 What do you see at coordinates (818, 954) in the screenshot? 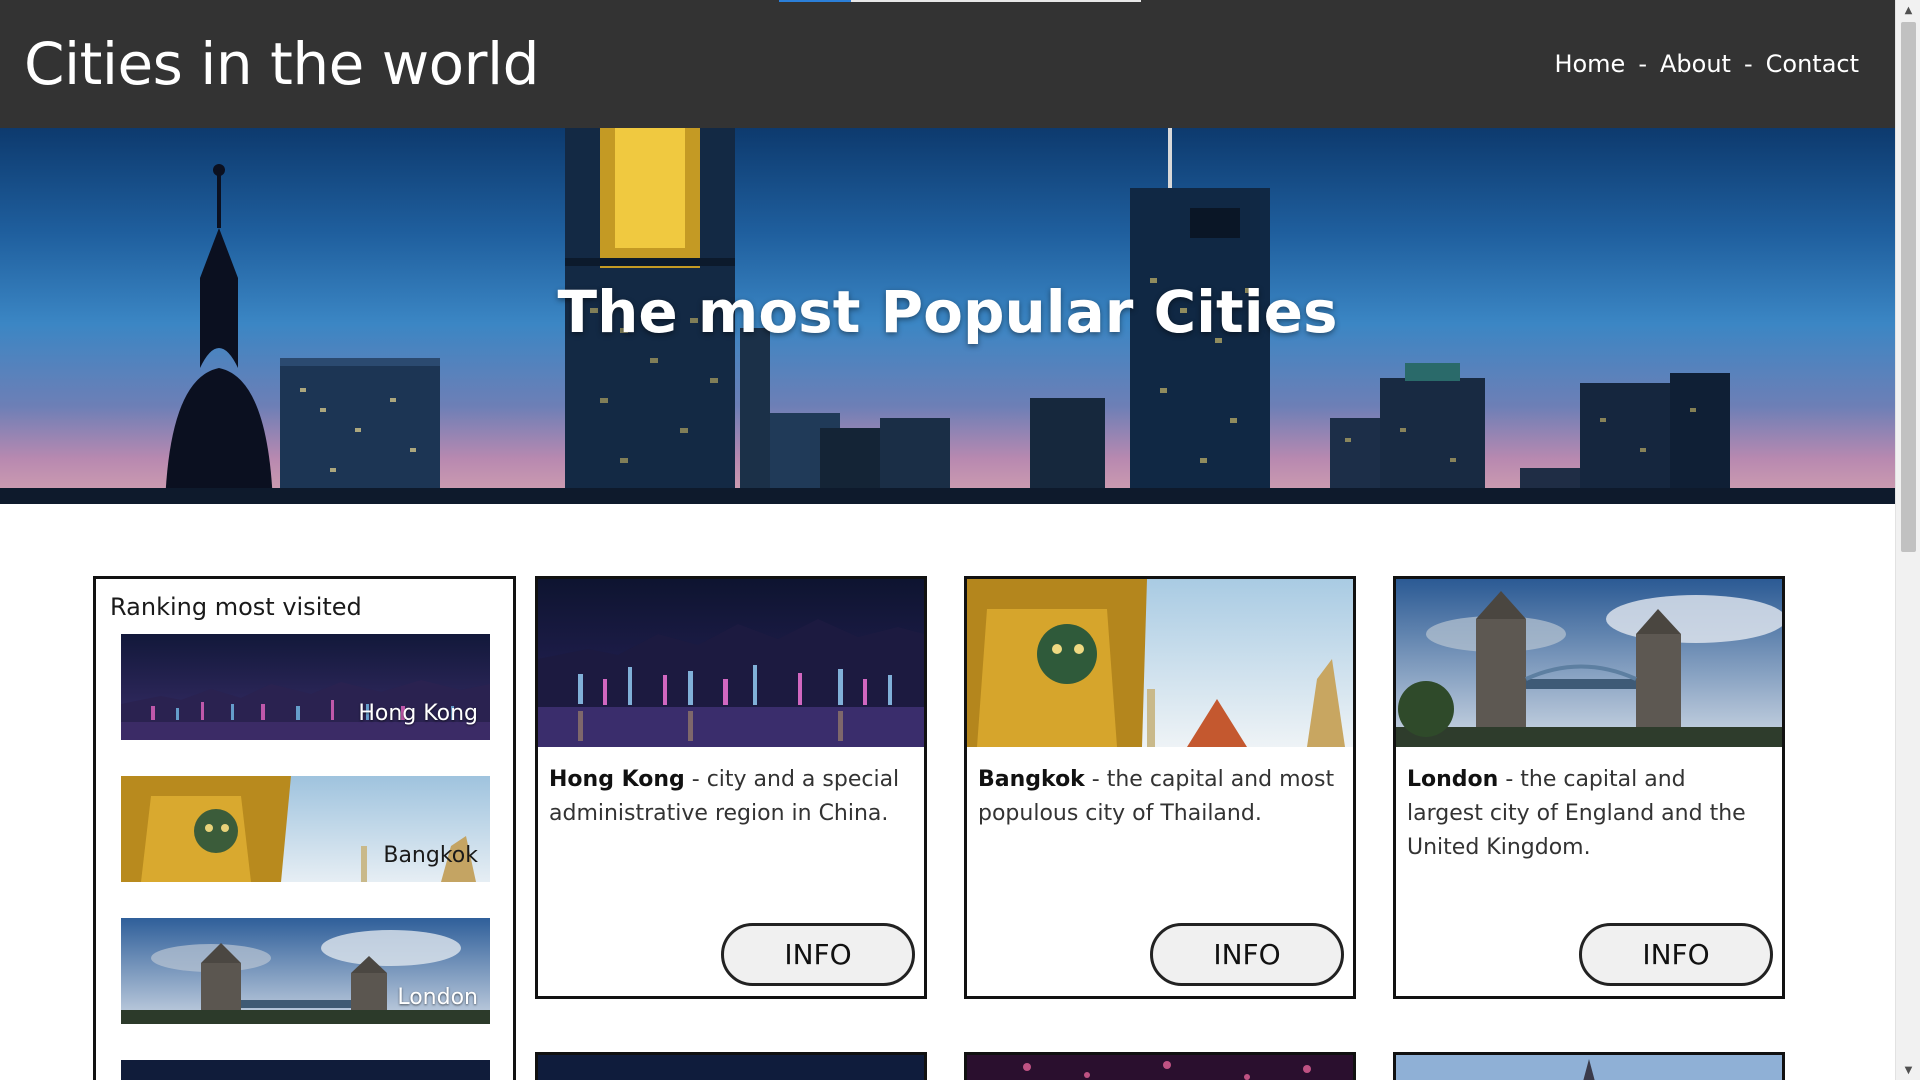
I see `info-button-hong-kong: INFO` at bounding box center [818, 954].